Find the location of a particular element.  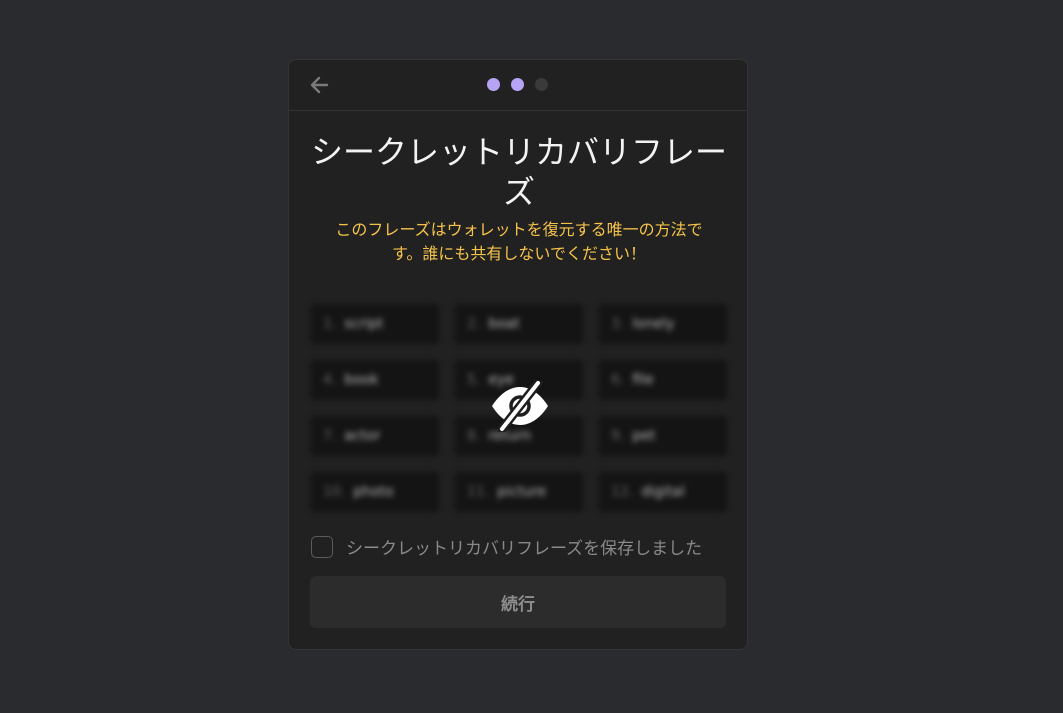

back-button is located at coordinates (320, 85).